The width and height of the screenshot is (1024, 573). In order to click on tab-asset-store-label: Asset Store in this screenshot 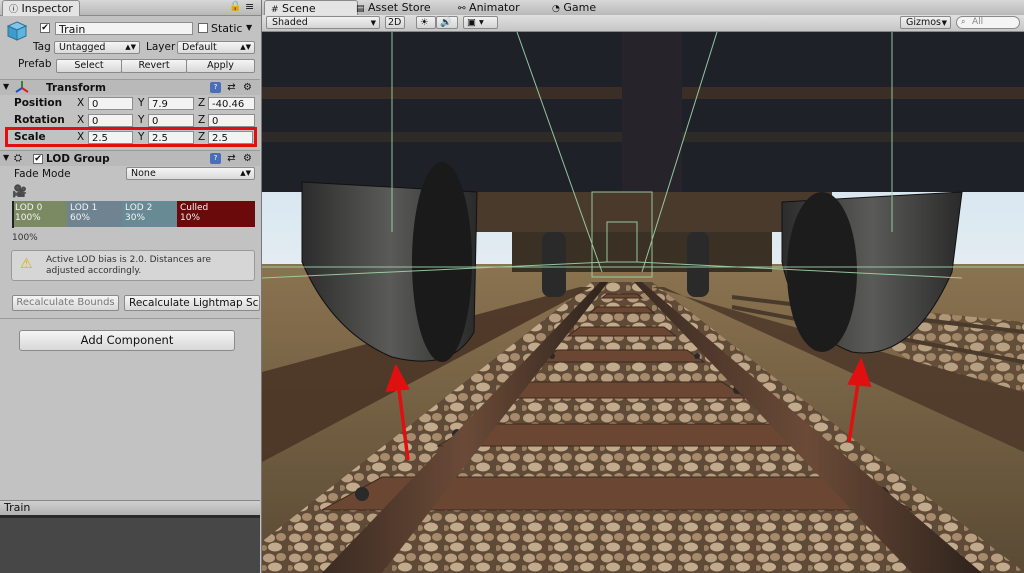, I will do `click(399, 7)`.